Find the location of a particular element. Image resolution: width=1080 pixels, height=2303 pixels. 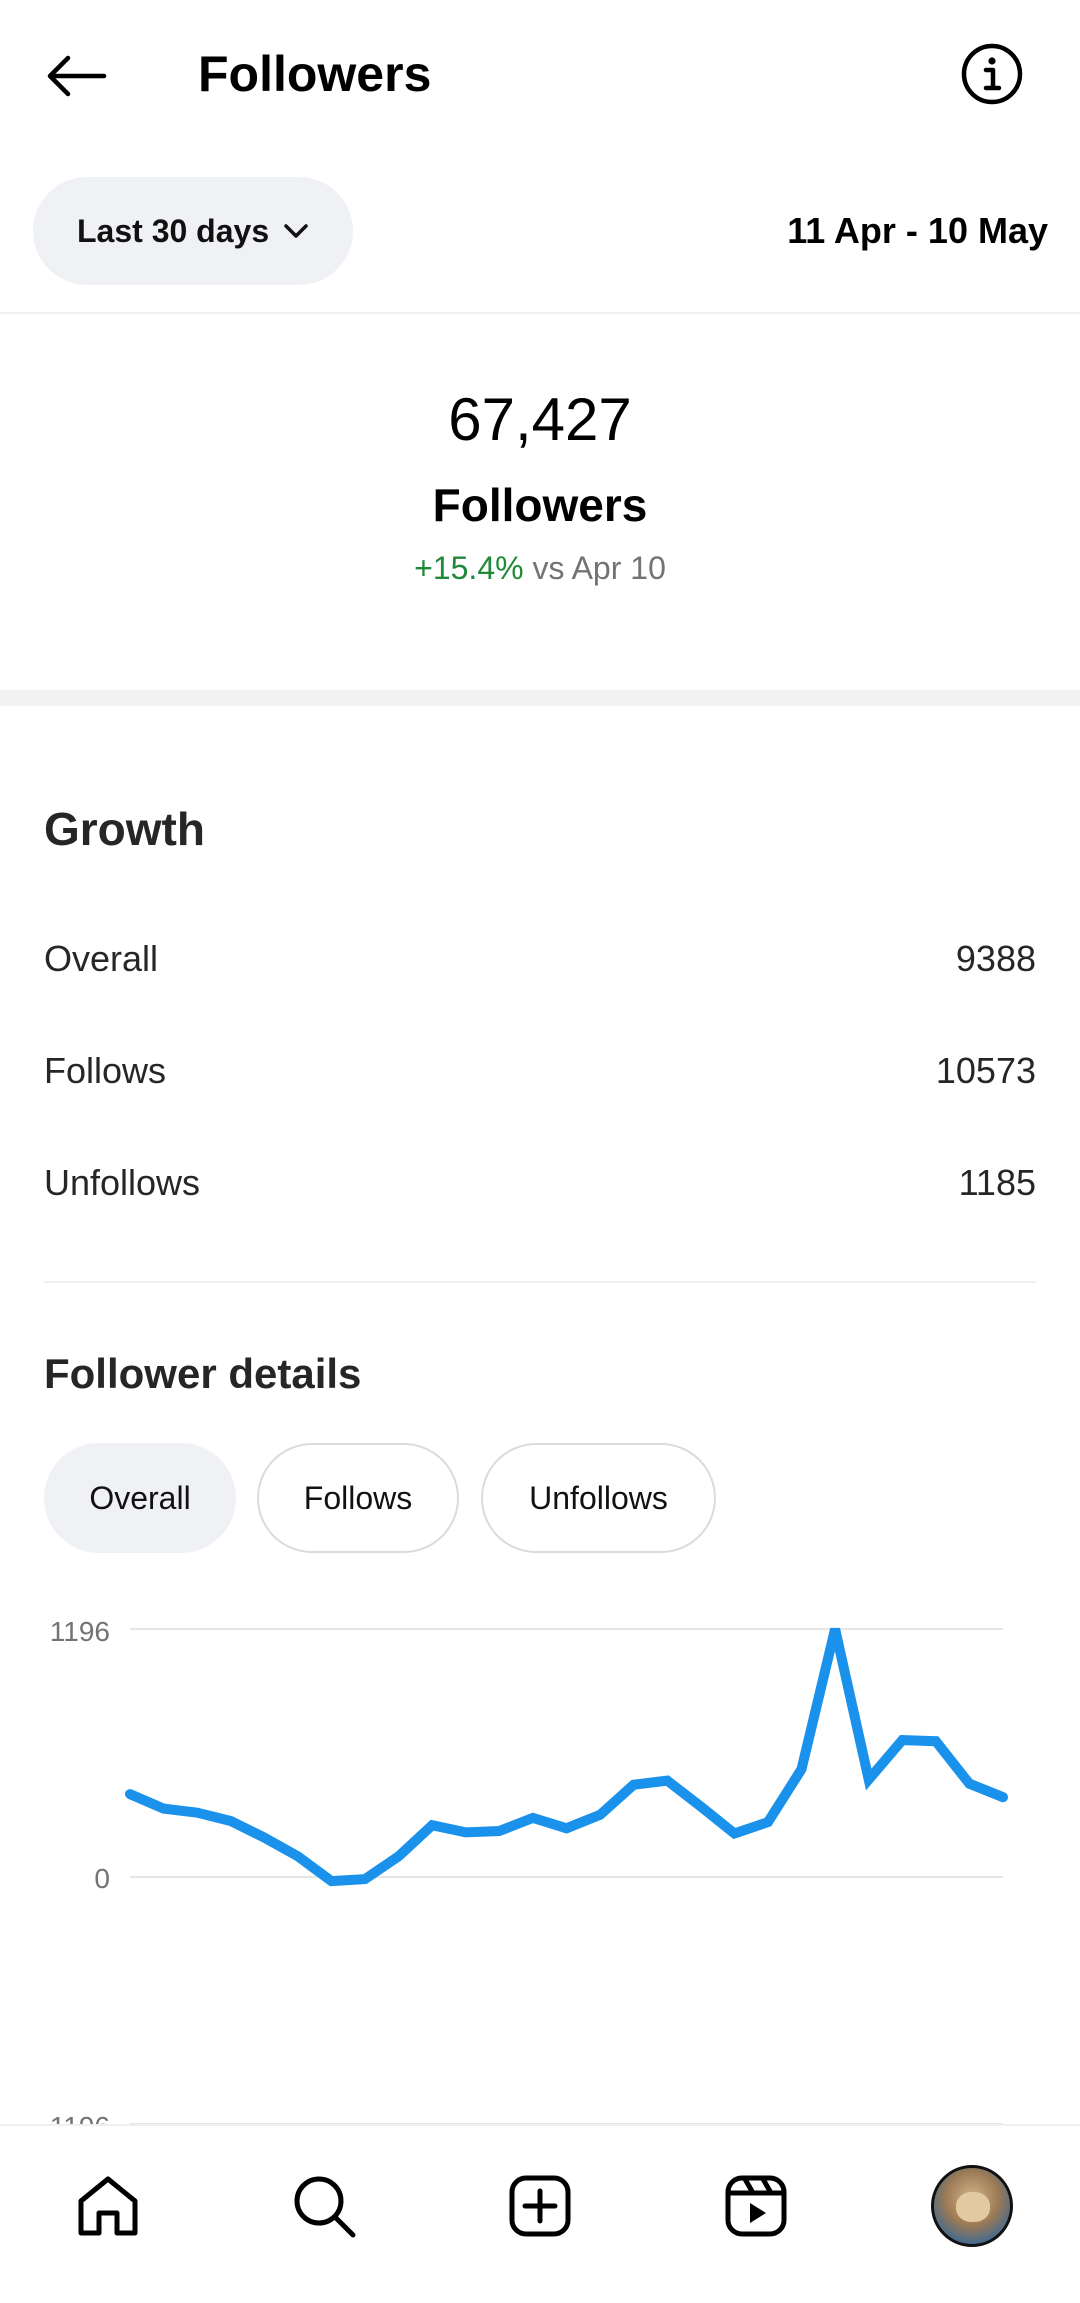

profile-avatar is located at coordinates (972, 2206).